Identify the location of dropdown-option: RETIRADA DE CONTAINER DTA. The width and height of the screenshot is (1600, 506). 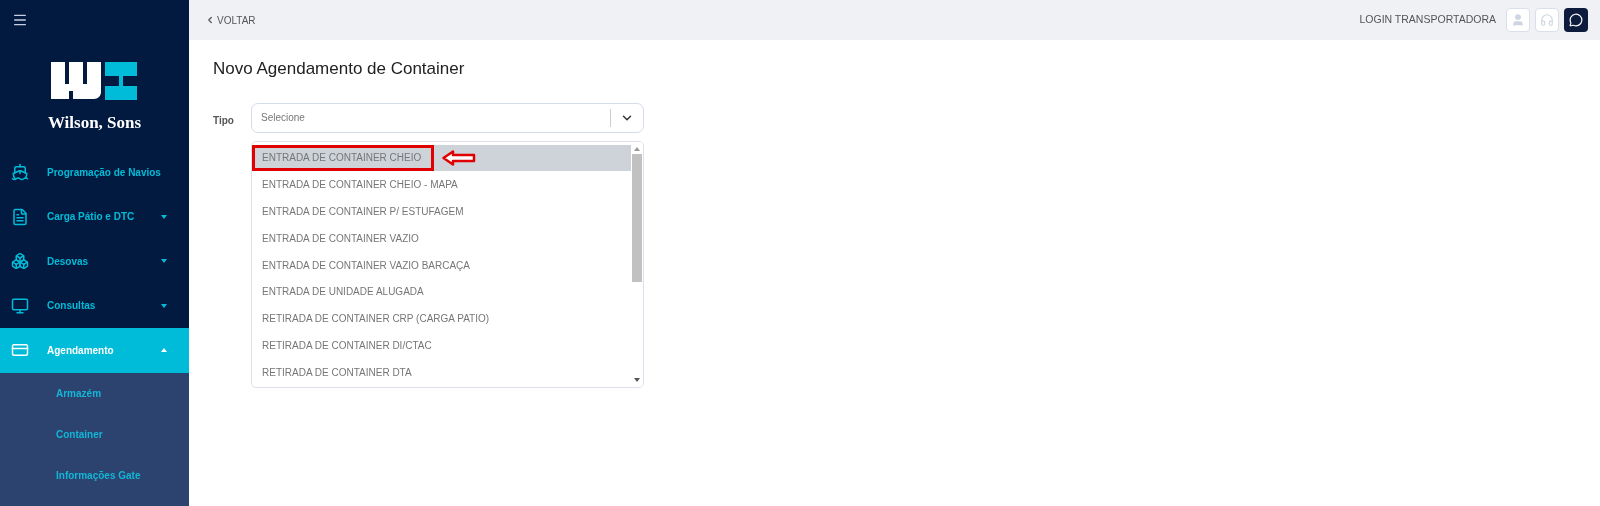
(441, 372).